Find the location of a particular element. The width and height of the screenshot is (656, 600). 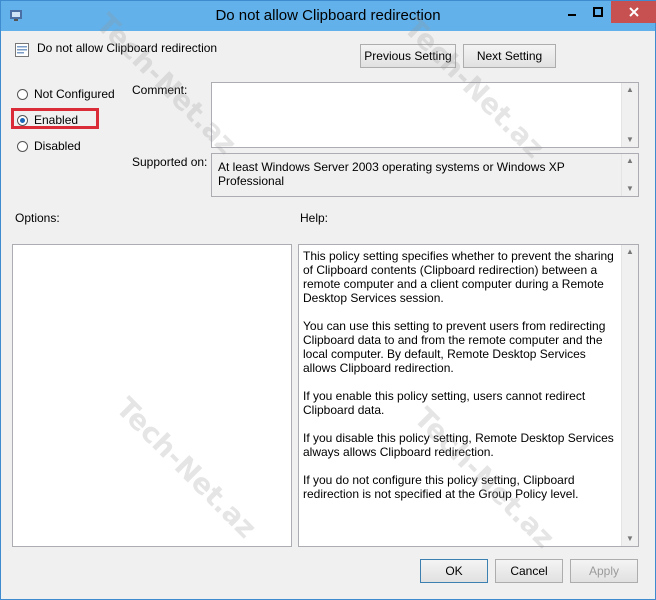

minimize-button is located at coordinates (572, 12).